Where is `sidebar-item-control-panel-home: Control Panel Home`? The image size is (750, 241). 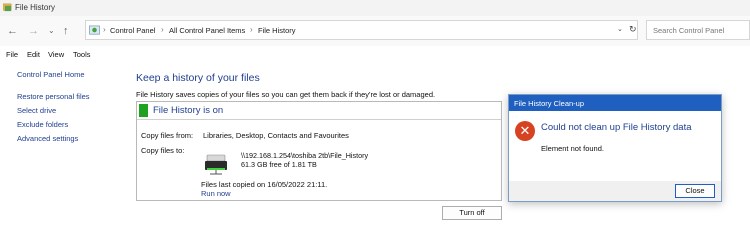 sidebar-item-control-panel-home: Control Panel Home is located at coordinates (51, 74).